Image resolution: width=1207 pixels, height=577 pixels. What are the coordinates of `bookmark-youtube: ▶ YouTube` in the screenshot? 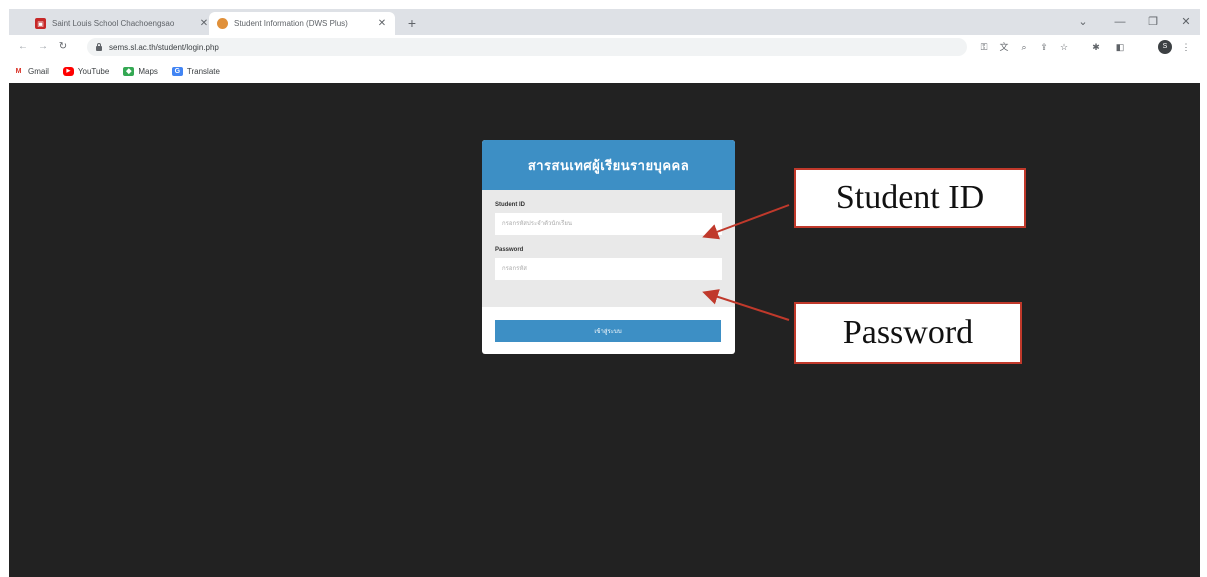 It's located at (86, 71).